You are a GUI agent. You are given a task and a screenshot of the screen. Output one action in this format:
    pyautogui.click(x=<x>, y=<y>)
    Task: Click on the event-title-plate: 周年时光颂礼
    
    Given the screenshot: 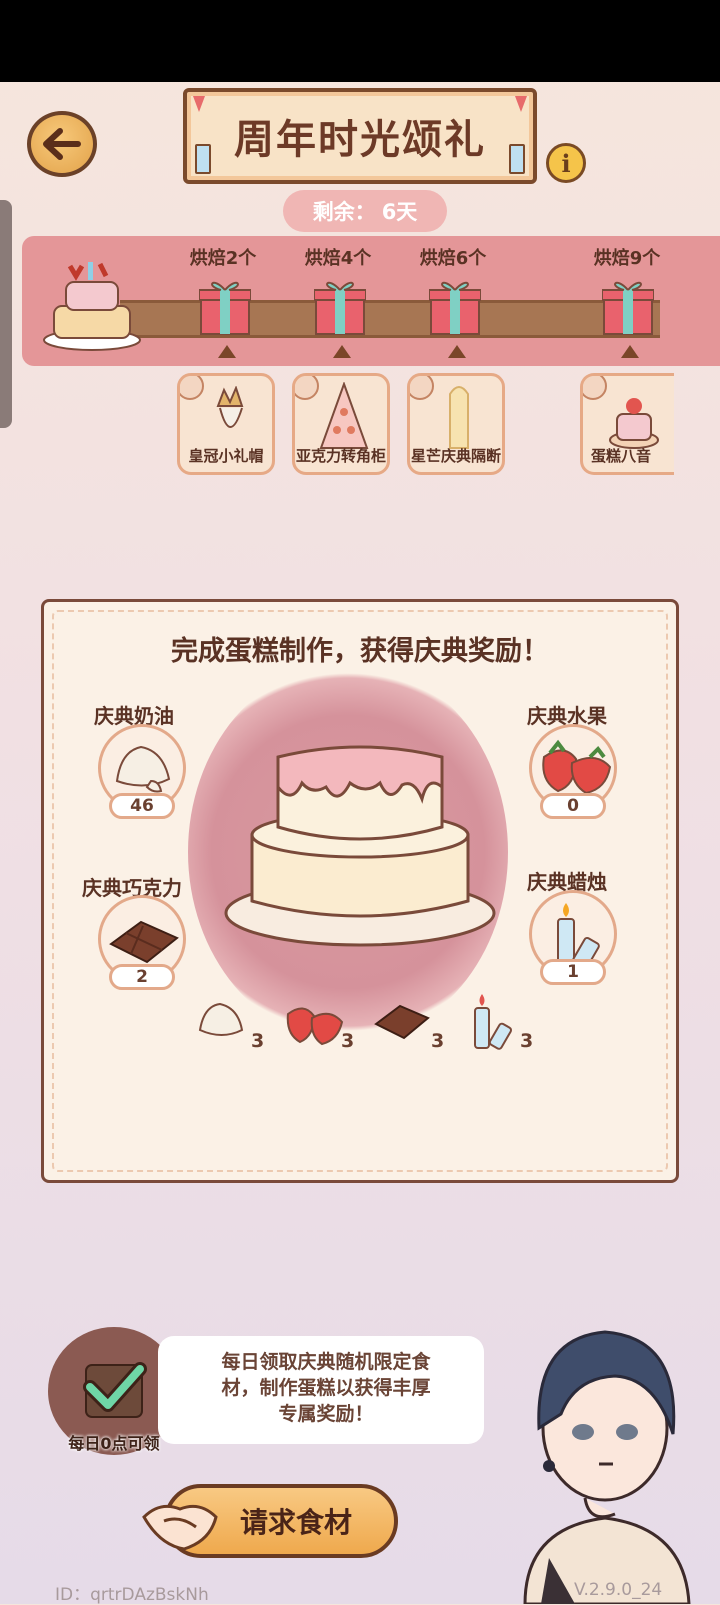 What is the action you would take?
    pyautogui.click(x=360, y=136)
    